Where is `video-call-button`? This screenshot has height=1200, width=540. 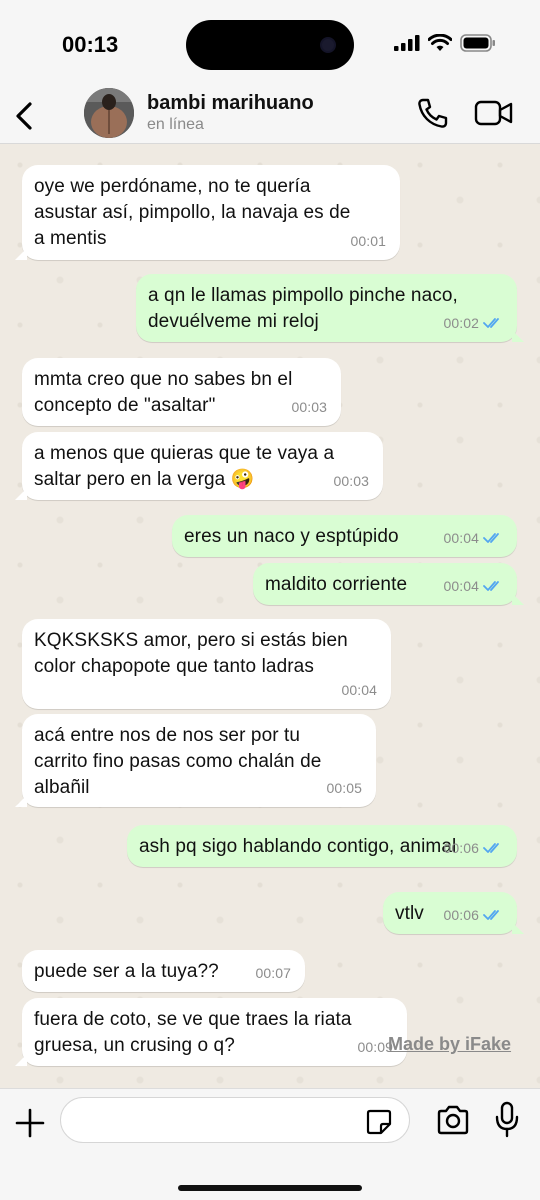
video-call-button is located at coordinates (494, 113).